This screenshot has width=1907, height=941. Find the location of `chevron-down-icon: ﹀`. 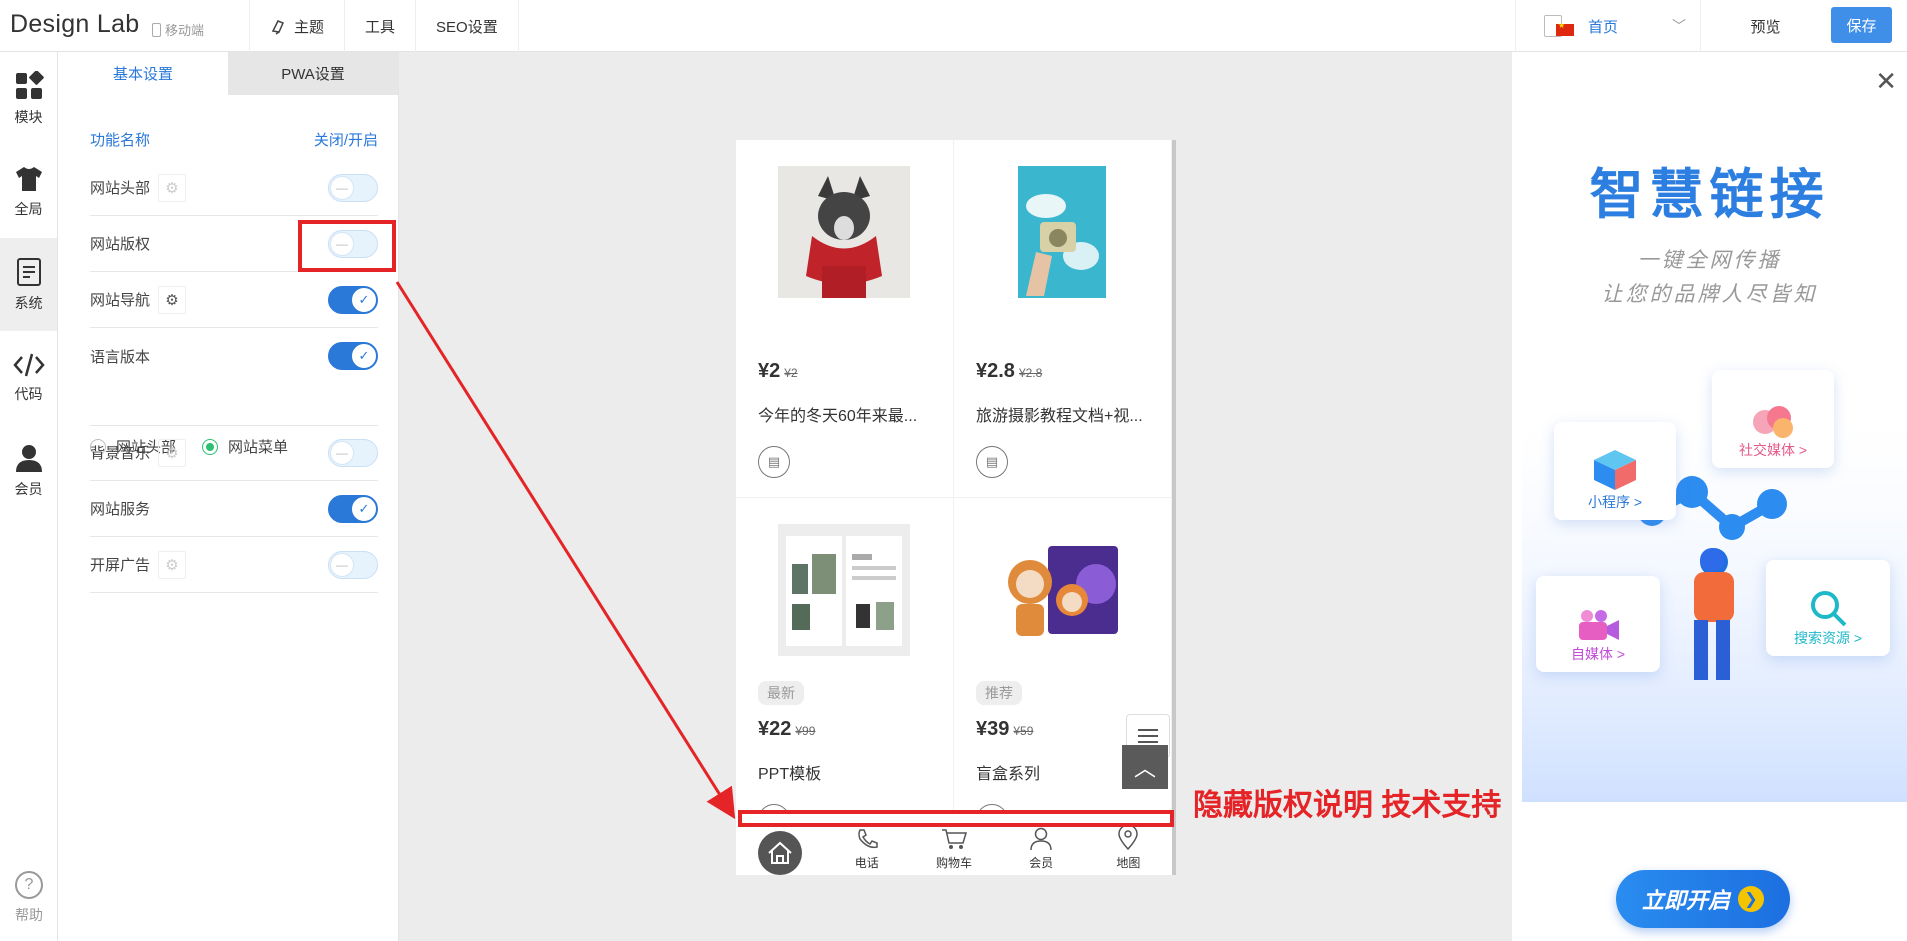

chevron-down-icon: ﹀ is located at coordinates (1679, 26).